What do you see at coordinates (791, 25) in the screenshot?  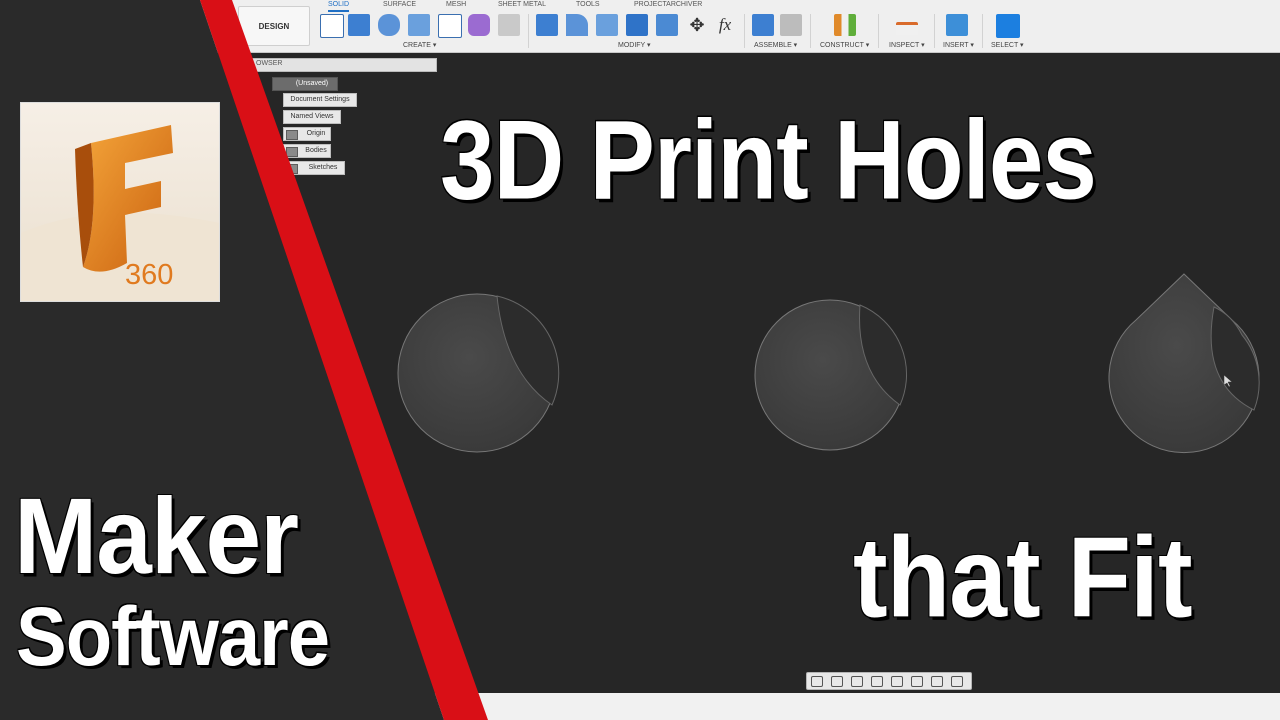 I see `joint-icon` at bounding box center [791, 25].